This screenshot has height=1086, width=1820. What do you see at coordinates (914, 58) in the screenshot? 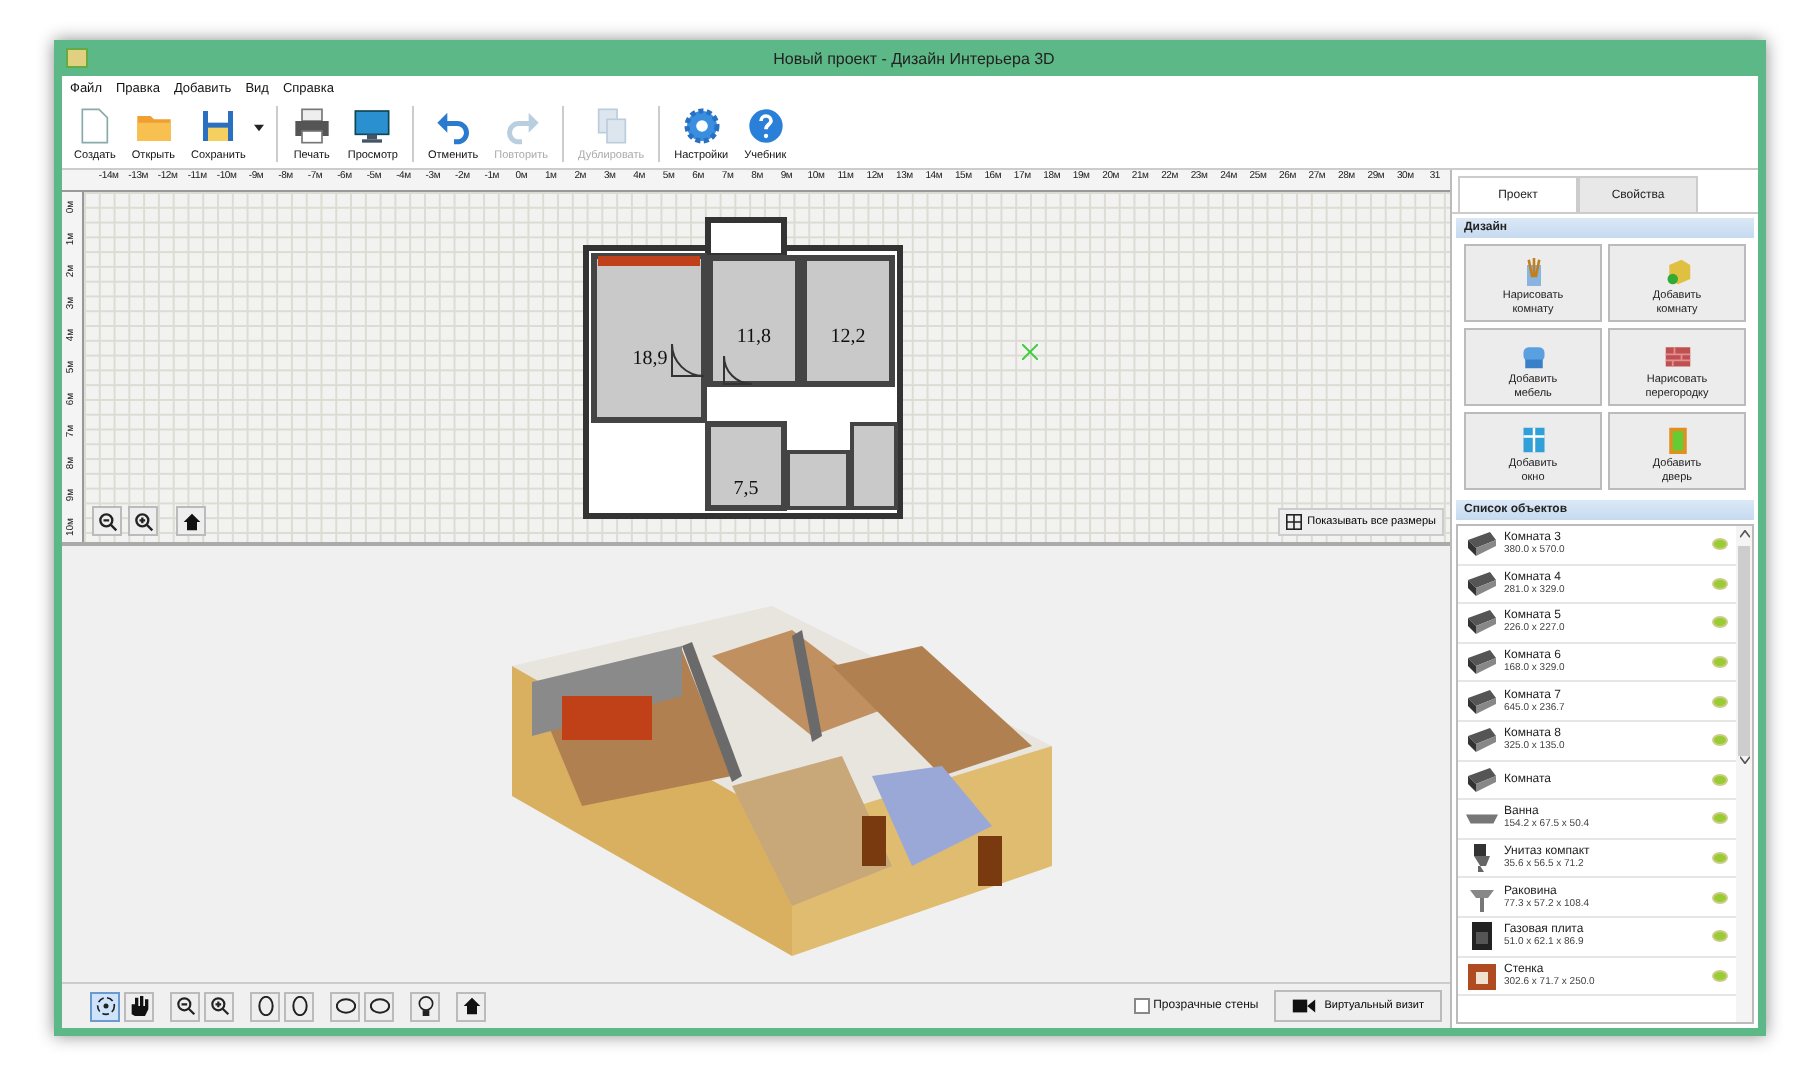
I see `window-title: Новый проект - Дизайн Интерьера 3D` at bounding box center [914, 58].